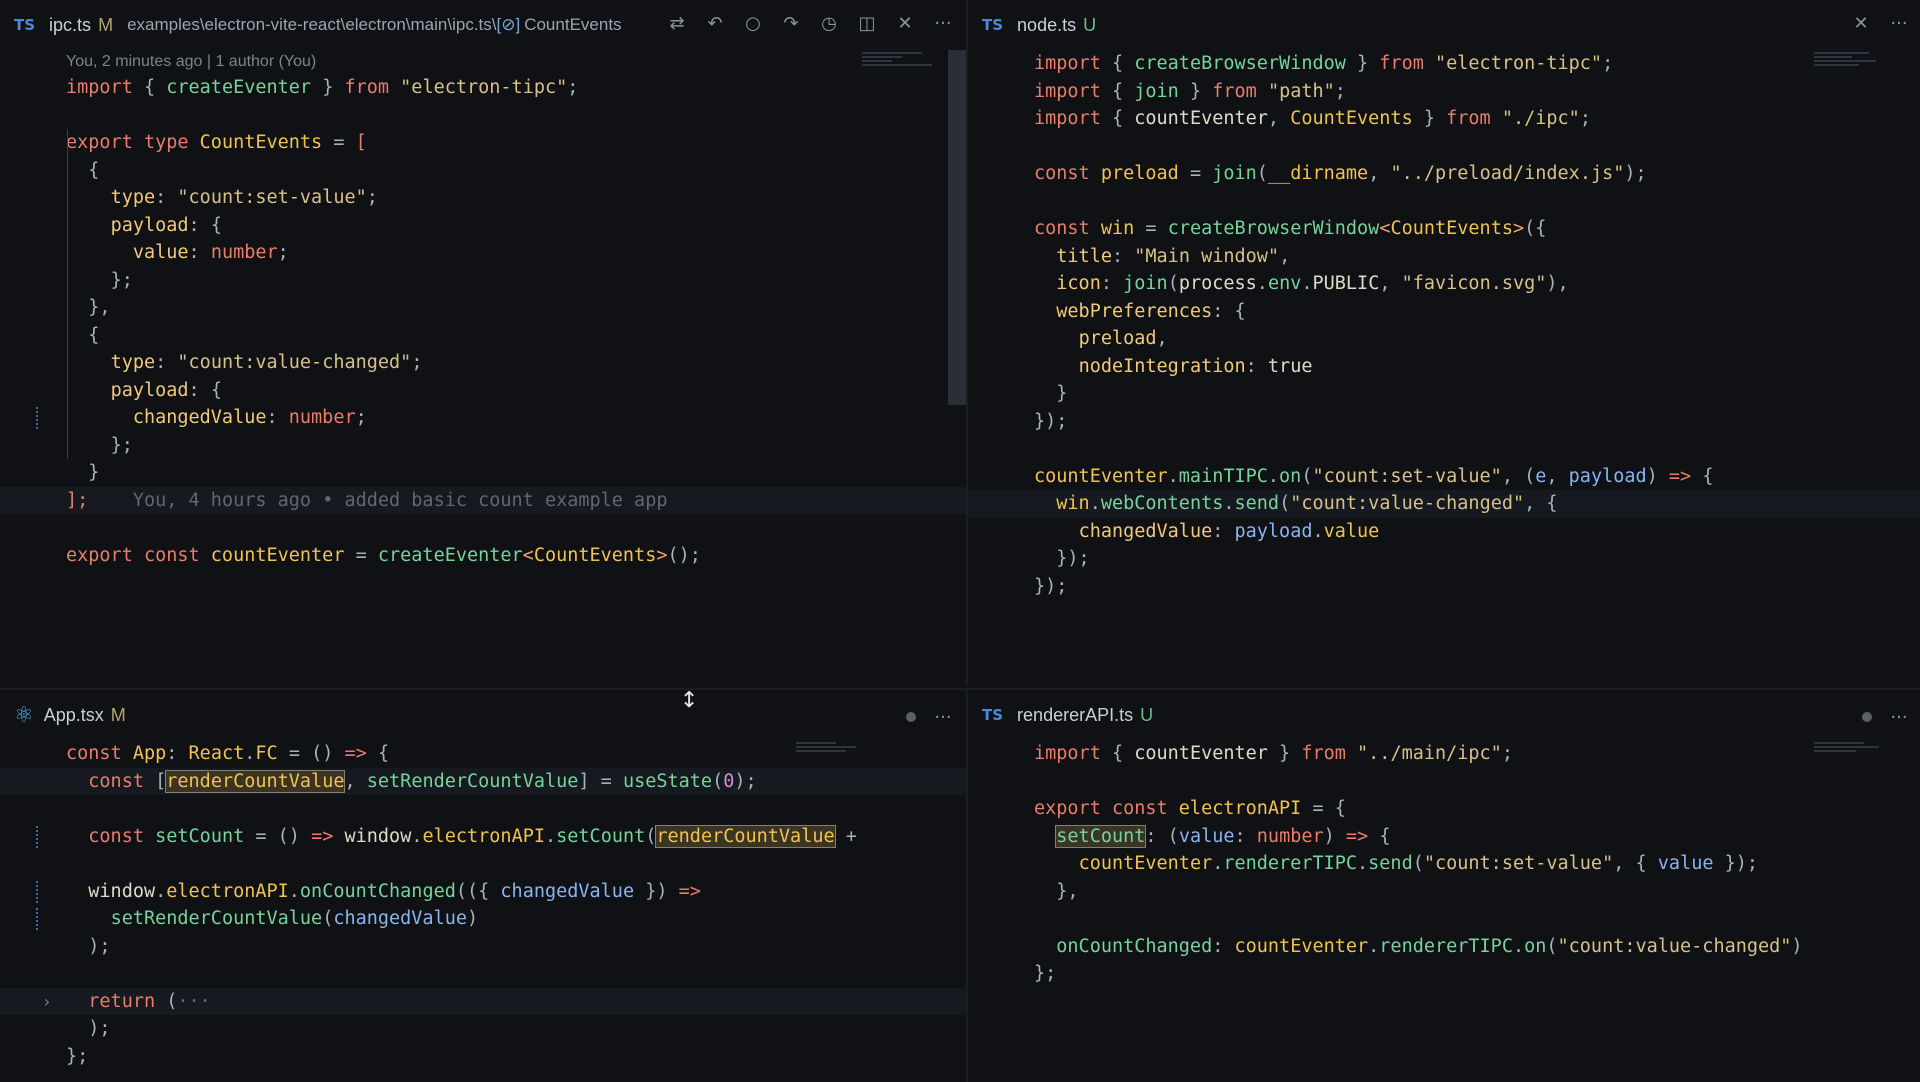 The width and height of the screenshot is (1920, 1082). What do you see at coordinates (483, 919) in the screenshot?
I see `code-line: setRenderCountValue(changedValue)` at bounding box center [483, 919].